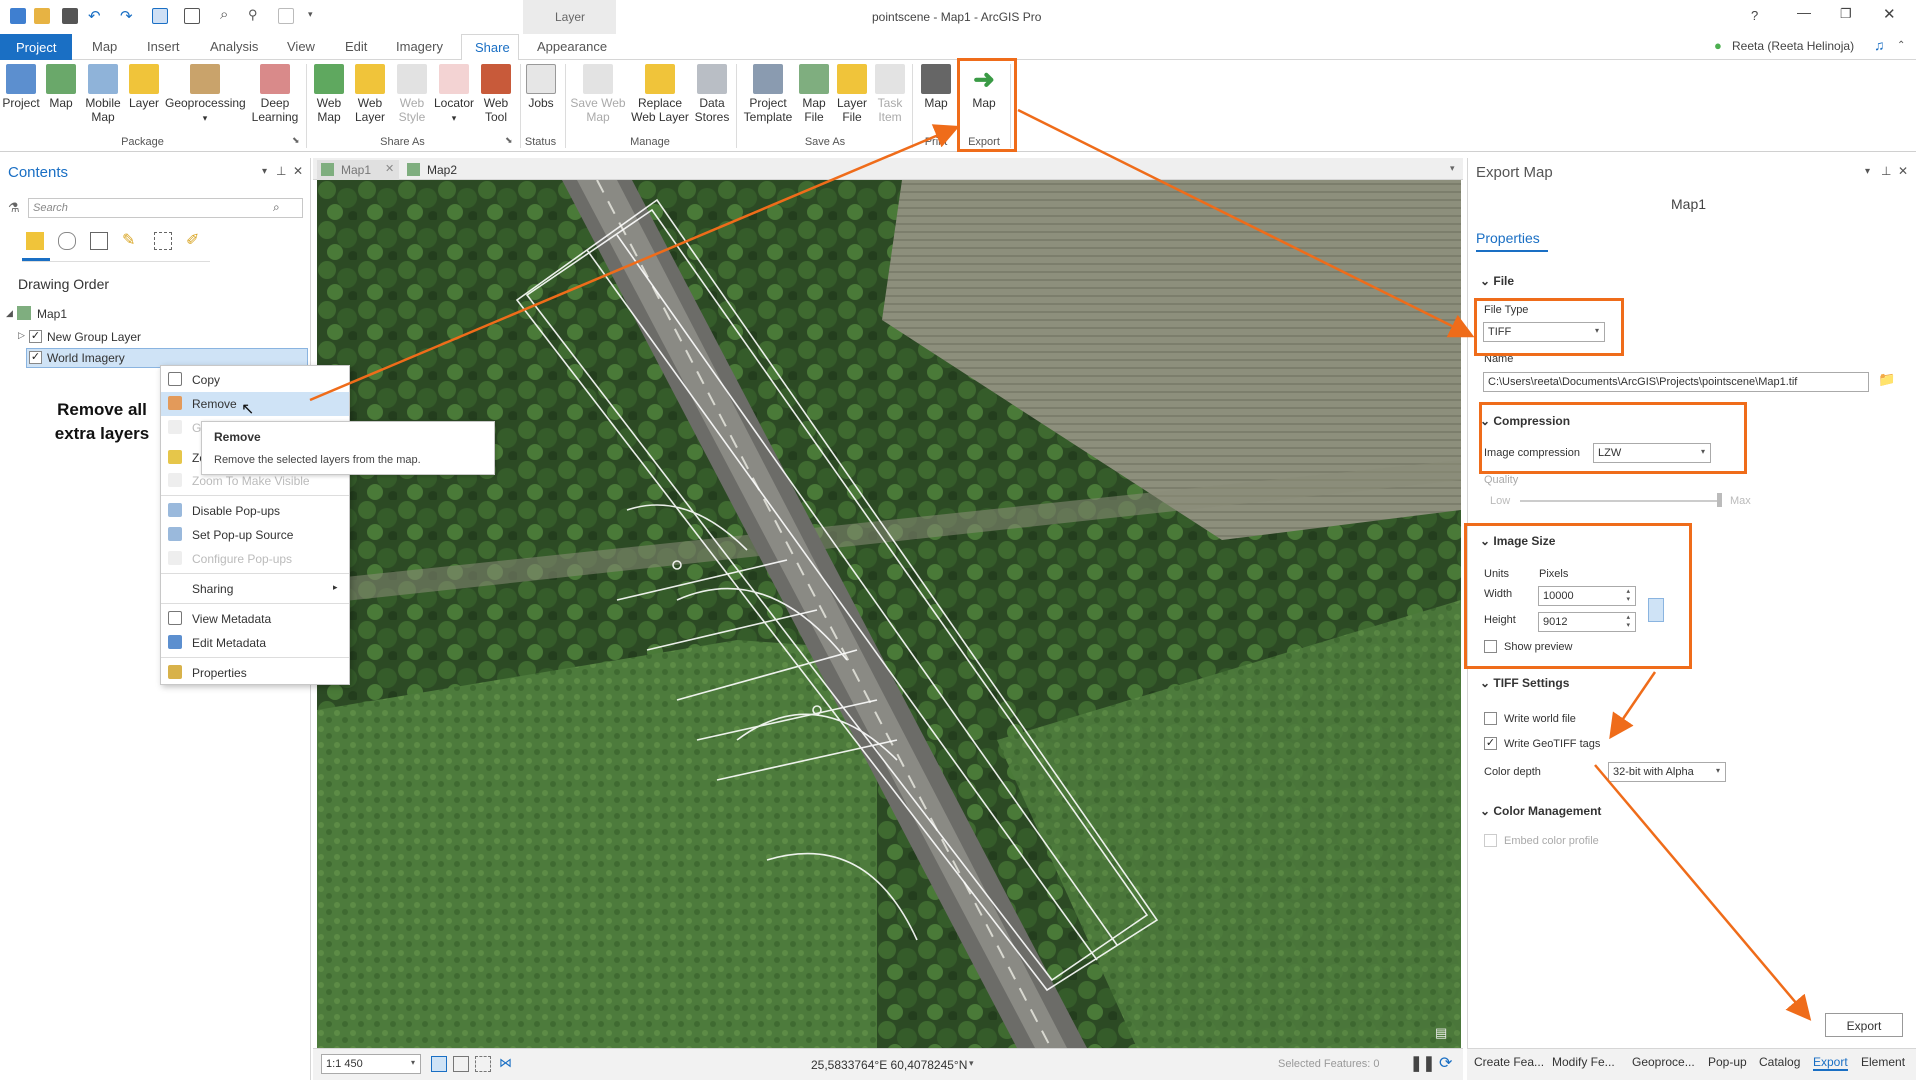 The height and width of the screenshot is (1080, 1916). What do you see at coordinates (389, 168) in the screenshot?
I see `map1-tab-close-icon: ✕` at bounding box center [389, 168].